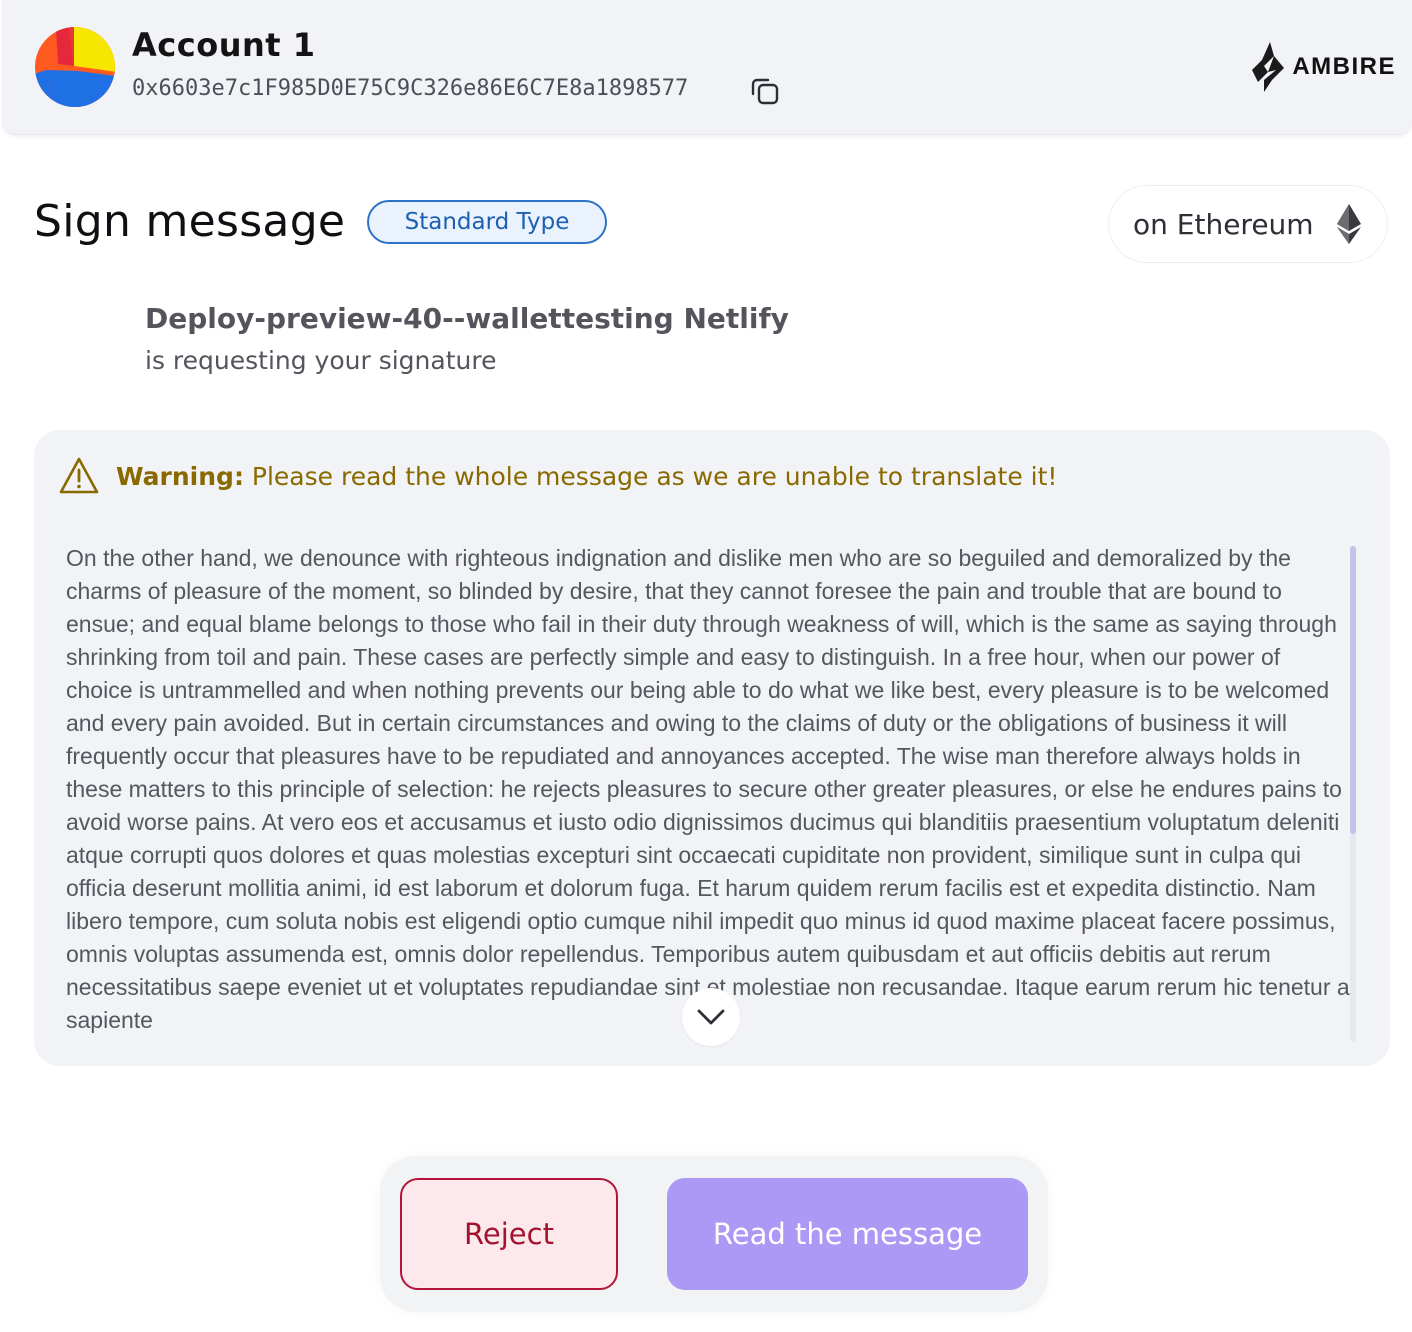 The image size is (1412, 1332). I want to click on account-name: Account 1, so click(224, 45).